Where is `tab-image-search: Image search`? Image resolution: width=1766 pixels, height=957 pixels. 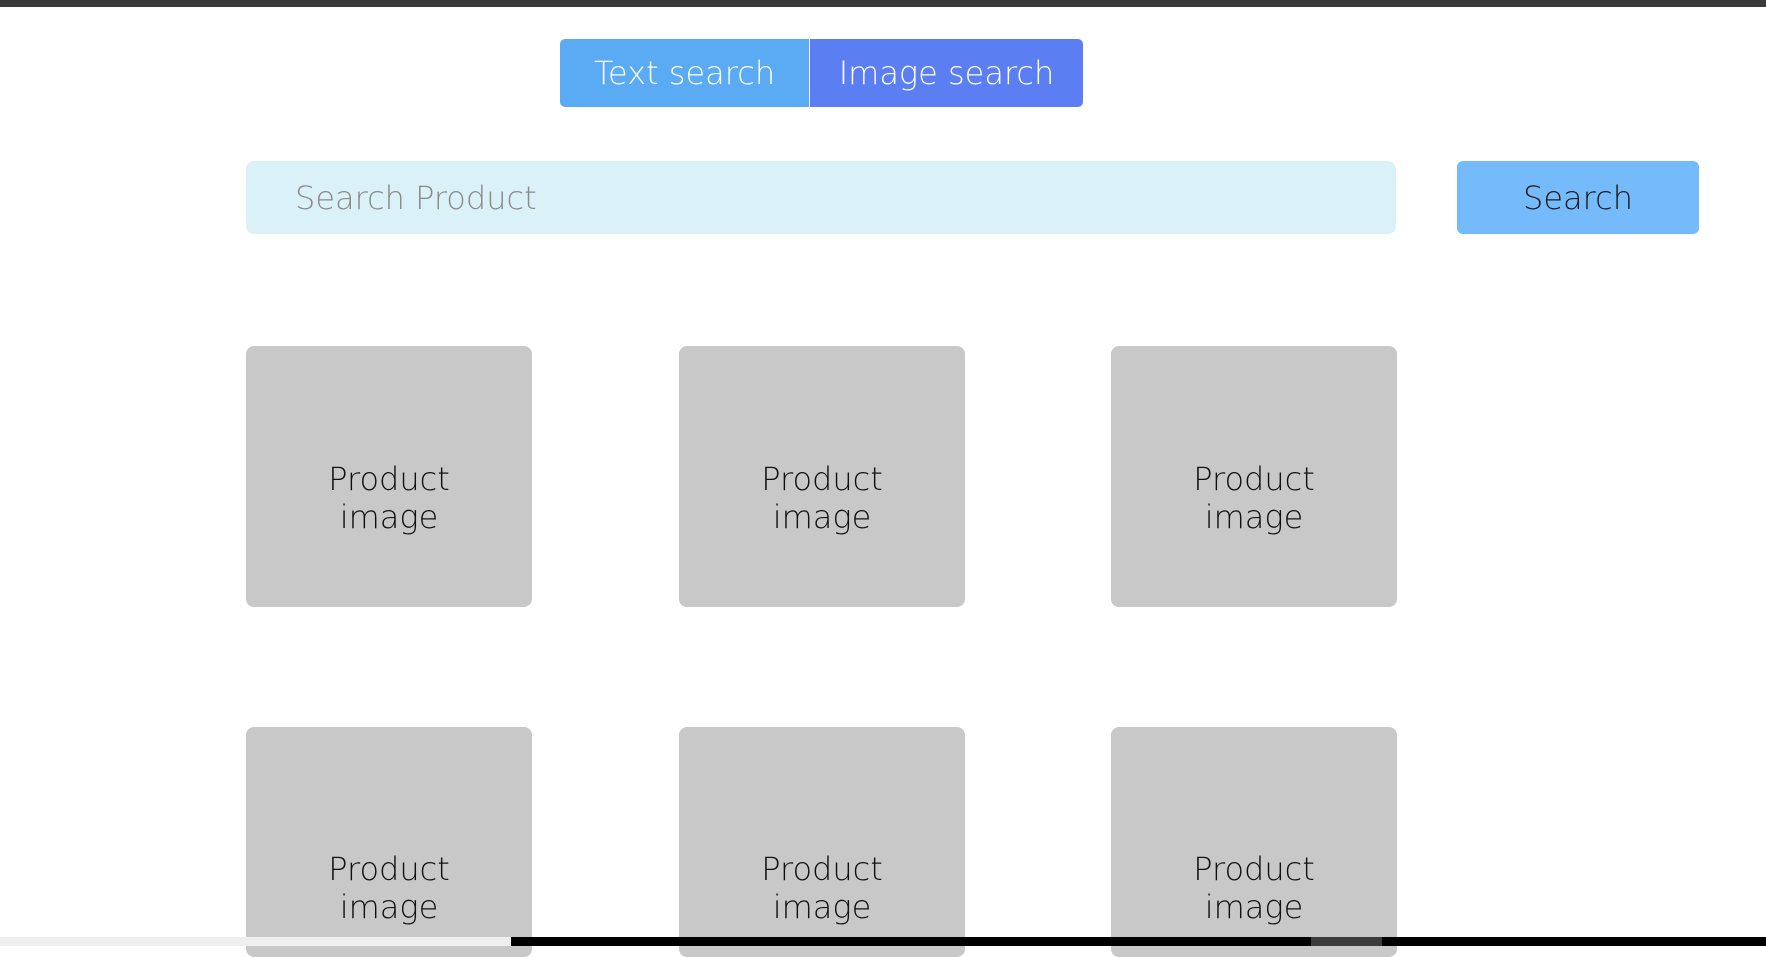 tab-image-search: Image search is located at coordinates (946, 73).